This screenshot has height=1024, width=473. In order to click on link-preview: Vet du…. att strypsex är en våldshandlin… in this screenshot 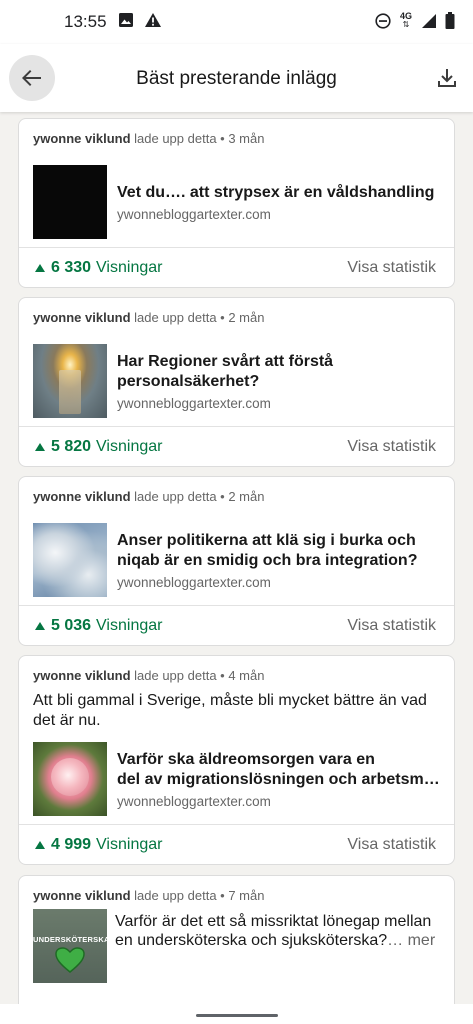, I will do `click(238, 202)`.